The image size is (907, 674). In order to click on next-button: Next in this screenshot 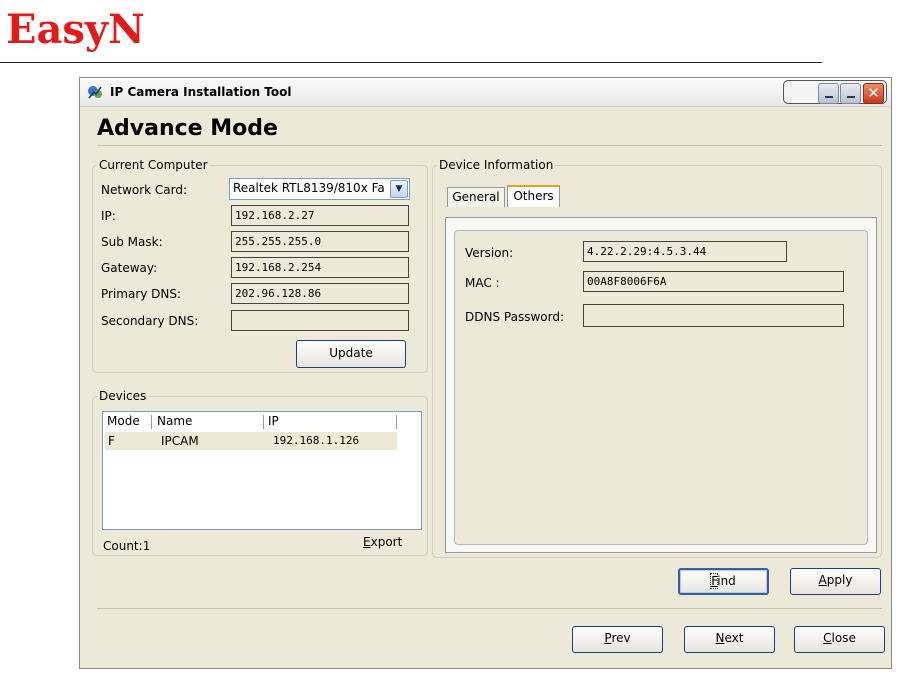, I will do `click(729, 639)`.